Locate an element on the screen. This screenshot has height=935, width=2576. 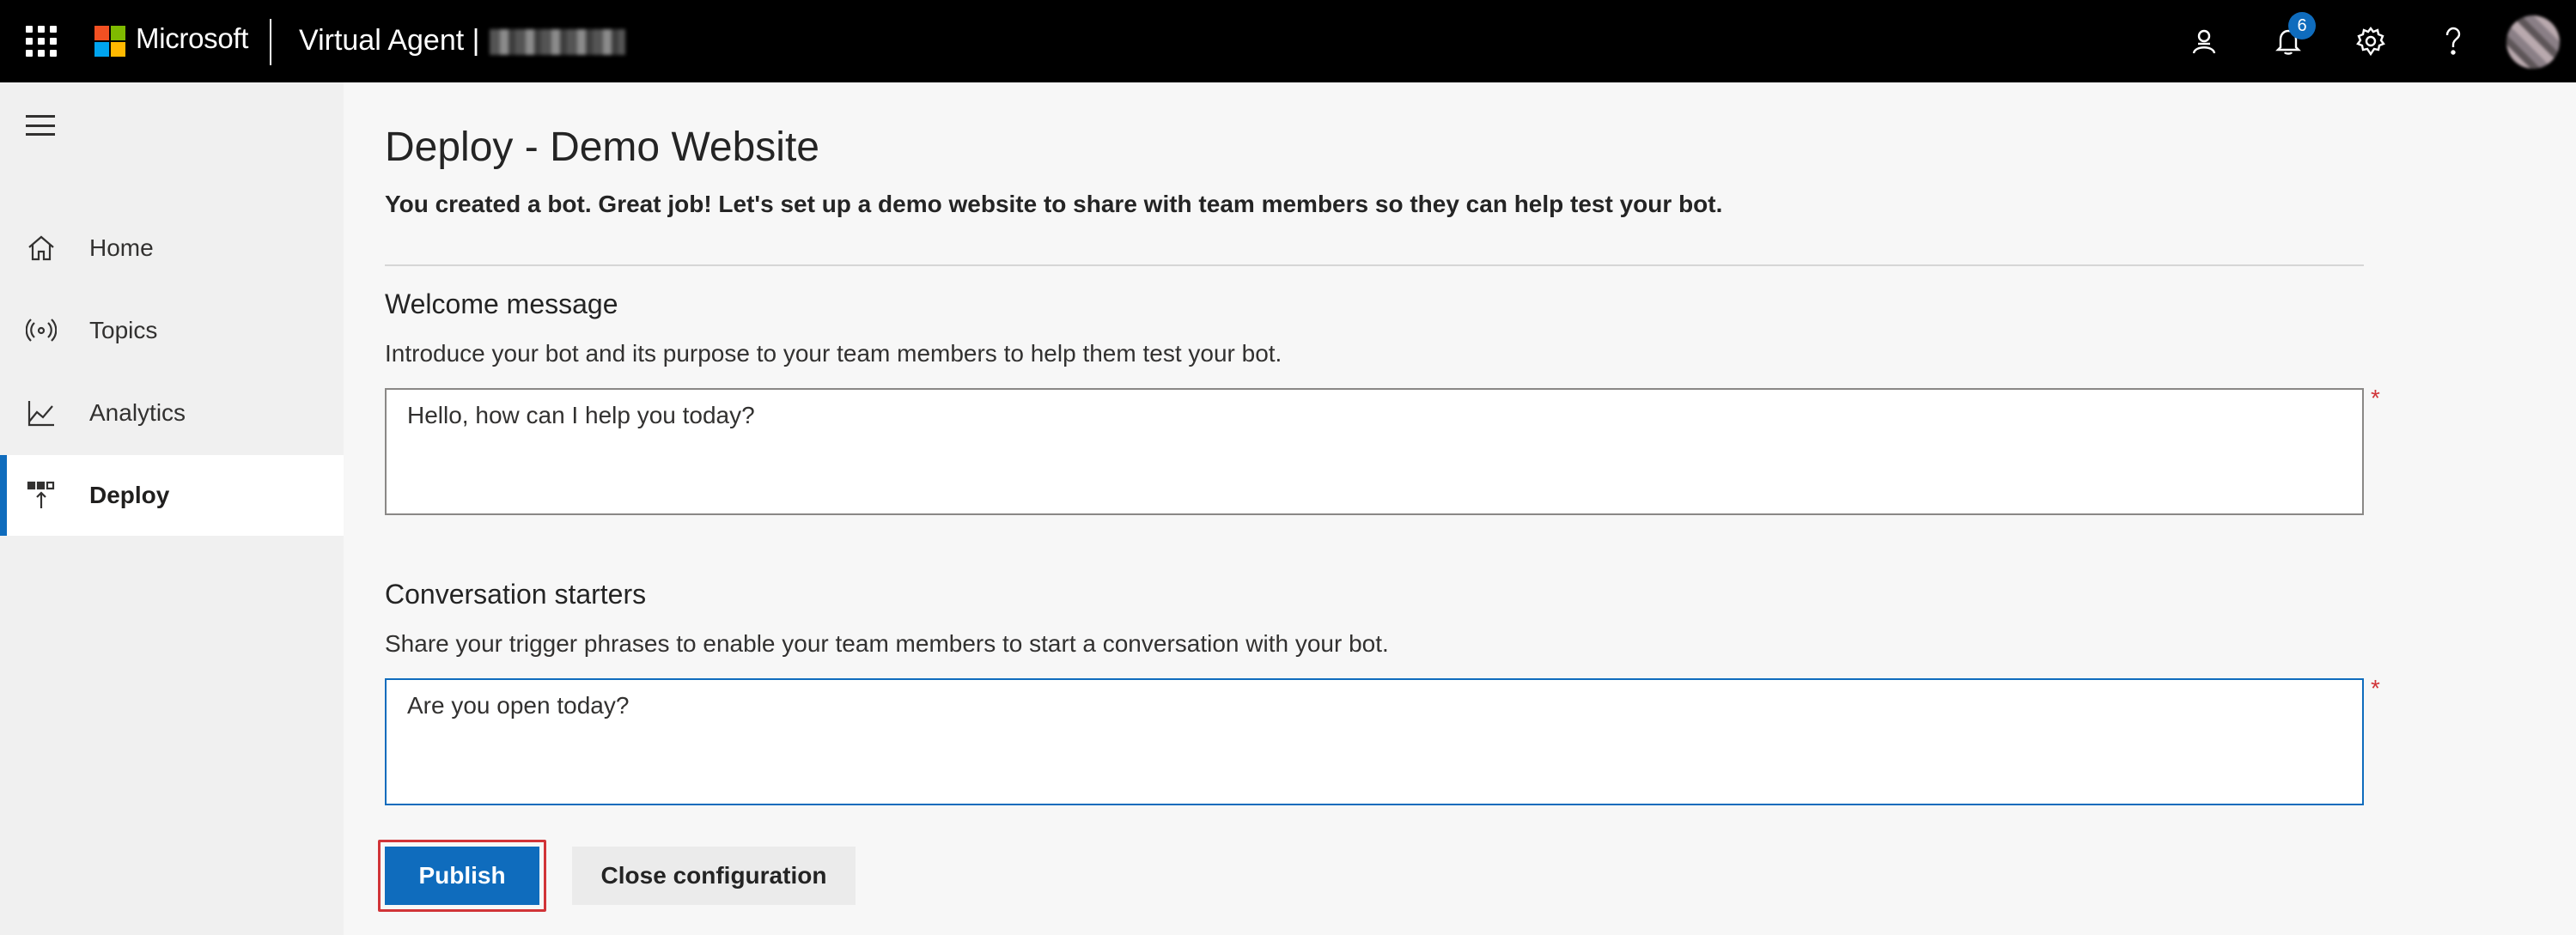
page-title: Deploy - Demo Website is located at coordinates (602, 147).